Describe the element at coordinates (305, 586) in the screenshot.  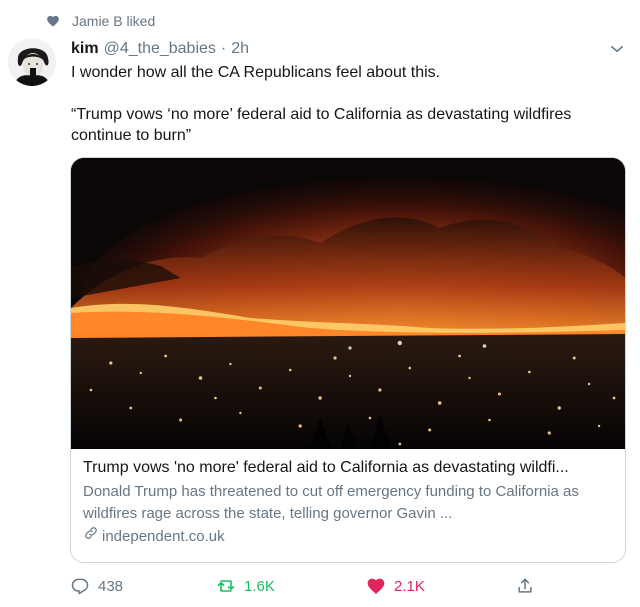
I see `tweet-actions: 438 1.6K 2.1K` at that location.